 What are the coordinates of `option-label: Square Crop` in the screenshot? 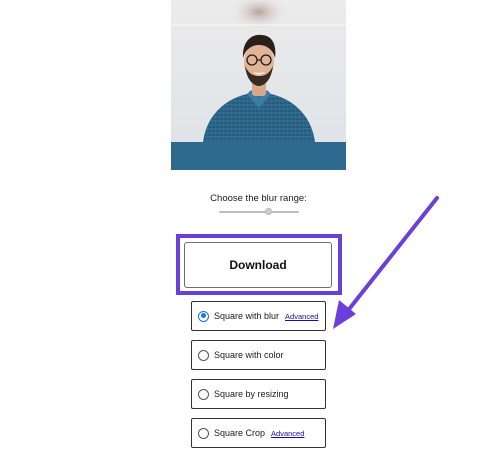 It's located at (240, 433).